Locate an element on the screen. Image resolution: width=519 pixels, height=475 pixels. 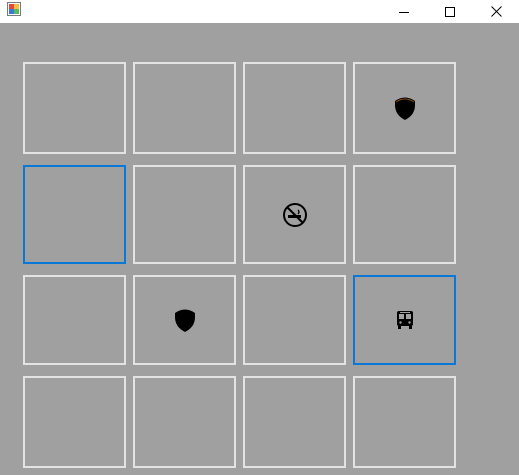
tile-r4-c2 is located at coordinates (184, 422).